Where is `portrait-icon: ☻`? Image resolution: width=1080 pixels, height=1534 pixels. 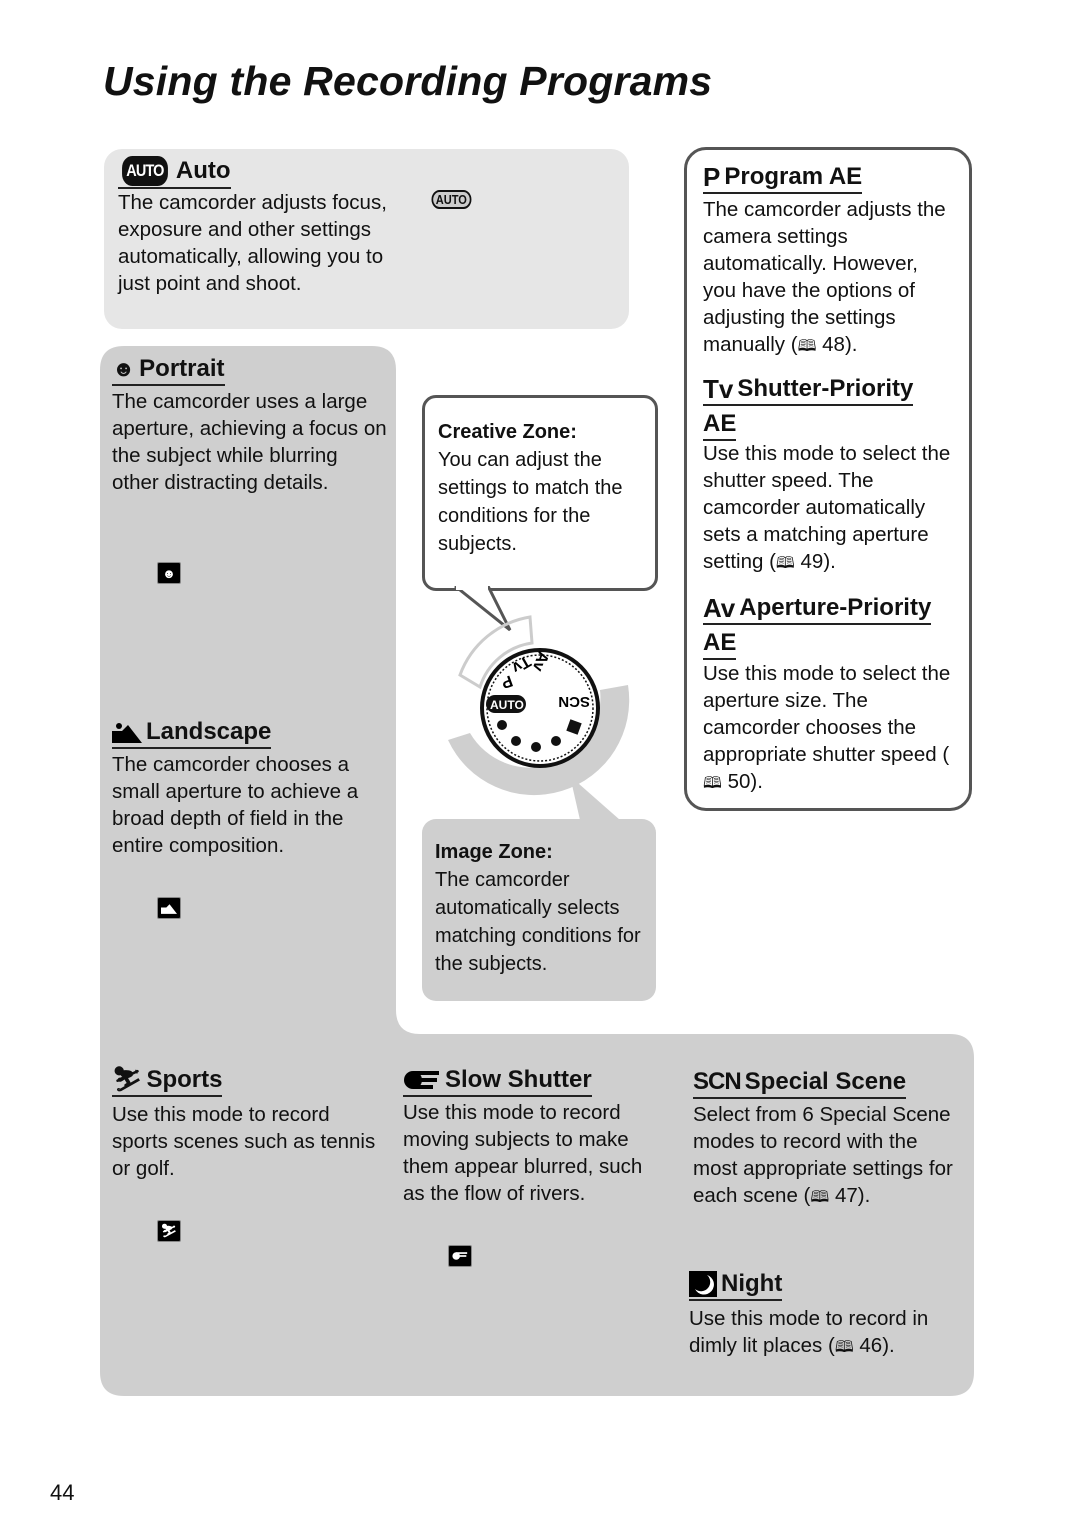
portrait-icon: ☻ is located at coordinates (124, 368).